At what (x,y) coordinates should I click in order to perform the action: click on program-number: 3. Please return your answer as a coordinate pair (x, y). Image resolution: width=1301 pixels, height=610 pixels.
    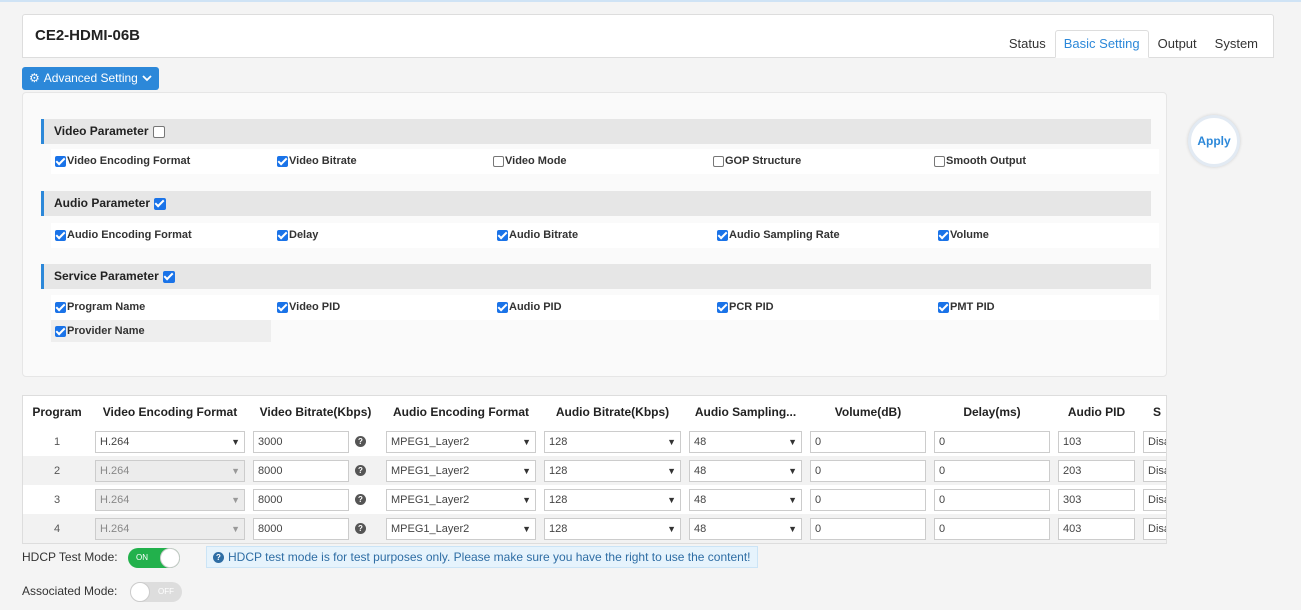
    Looking at the image, I should click on (57, 499).